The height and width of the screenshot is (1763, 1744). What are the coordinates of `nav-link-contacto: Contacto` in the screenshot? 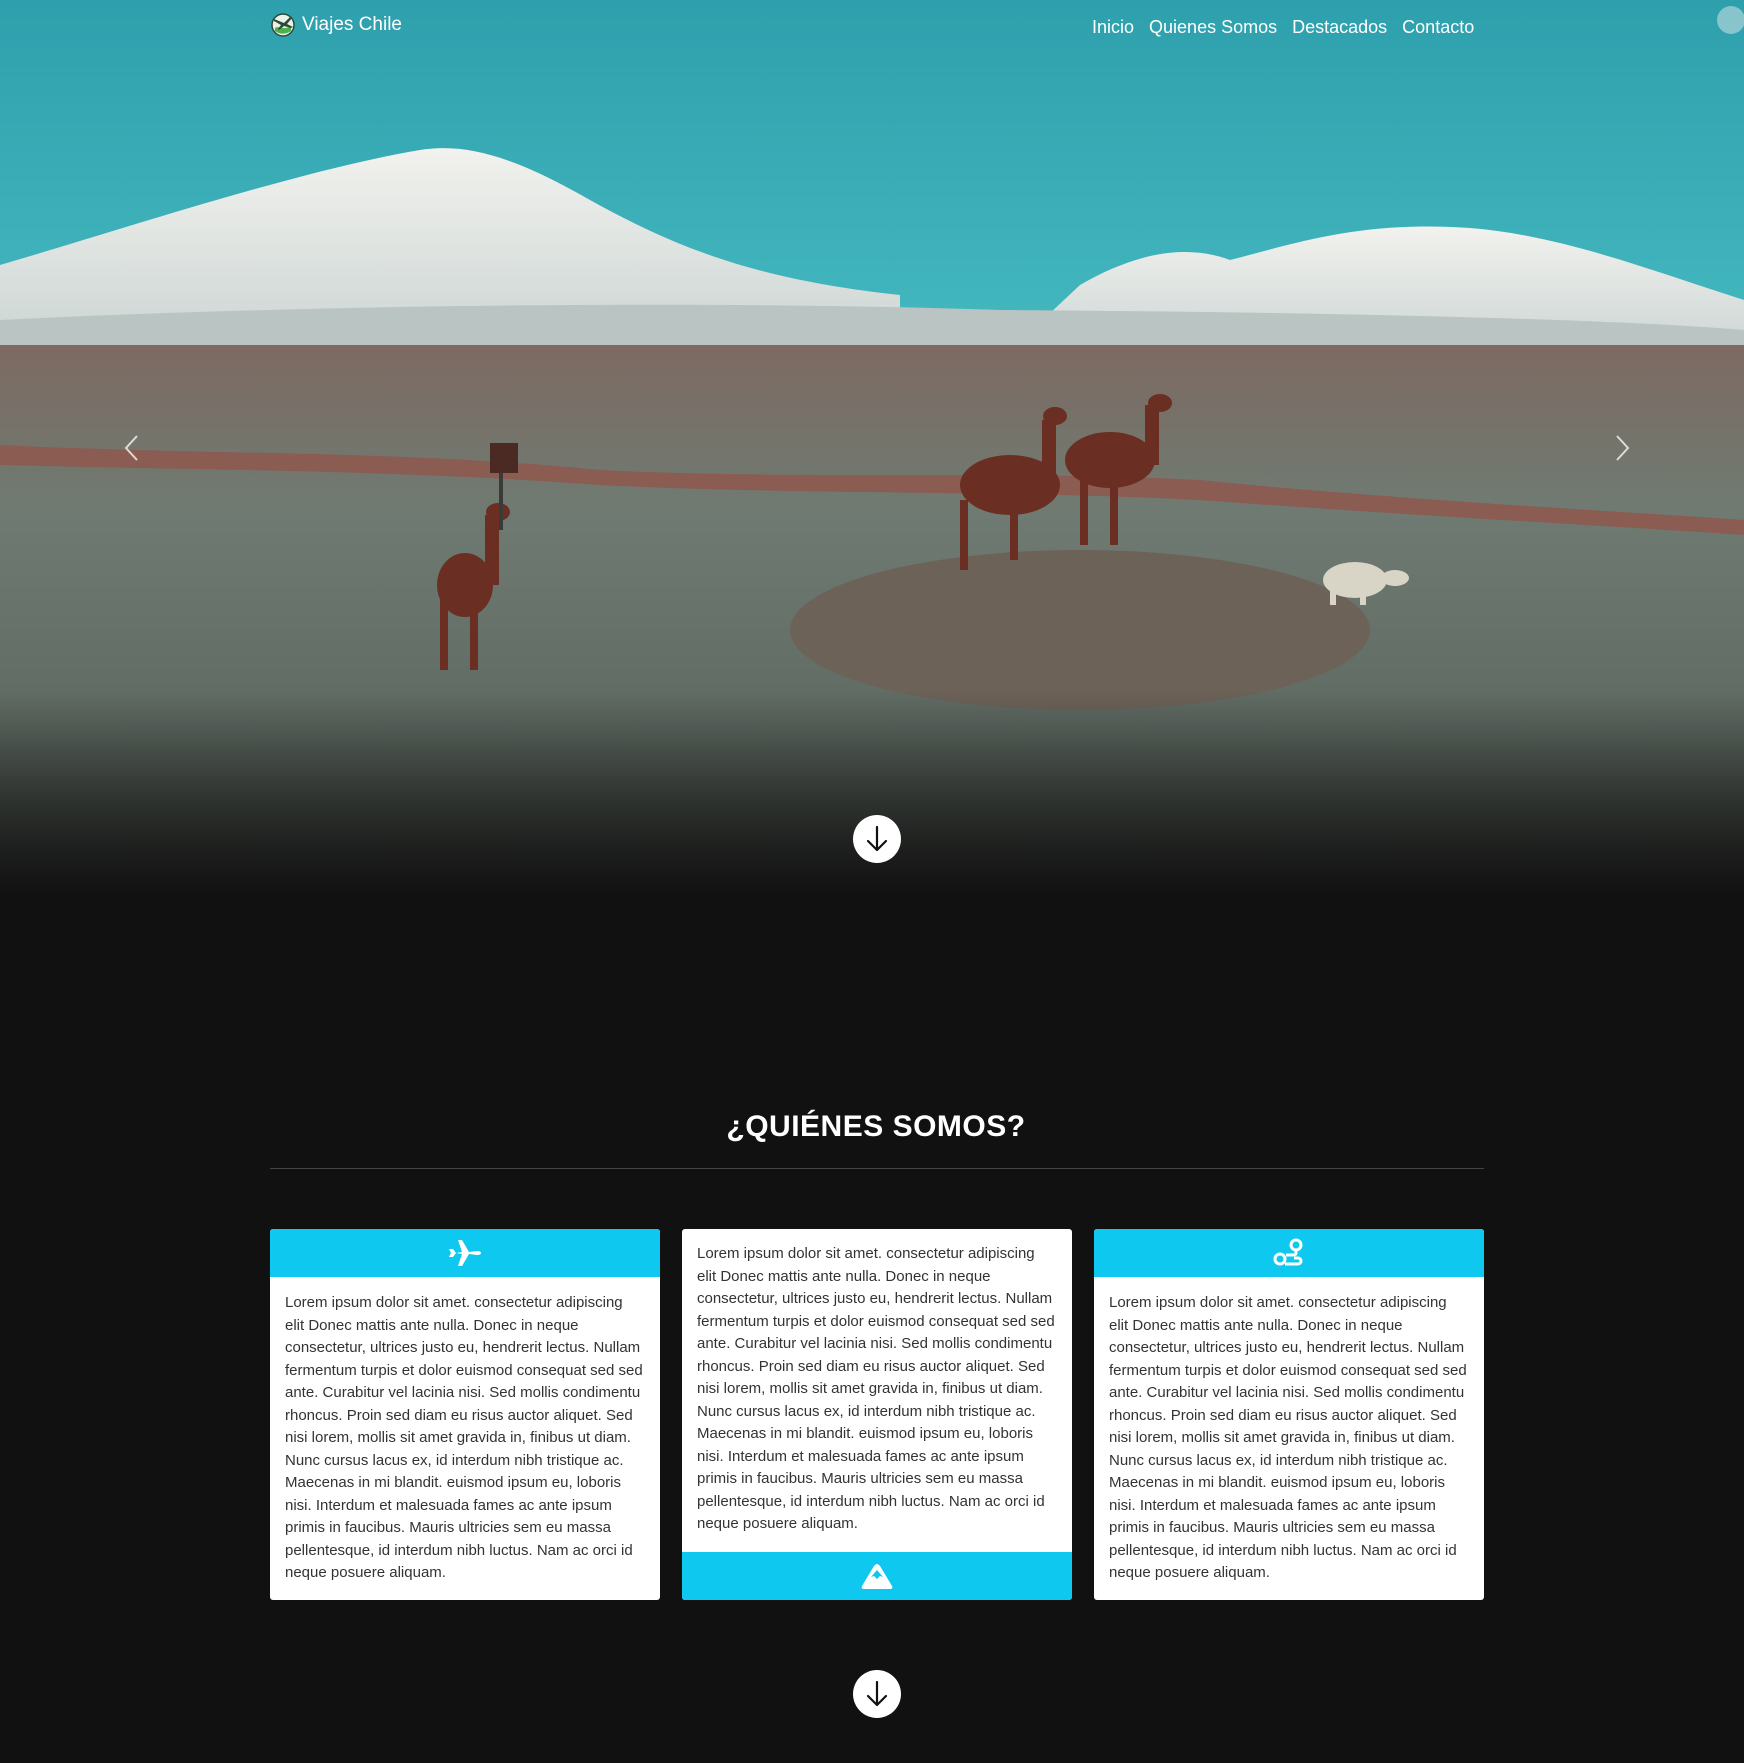 It's located at (1438, 27).